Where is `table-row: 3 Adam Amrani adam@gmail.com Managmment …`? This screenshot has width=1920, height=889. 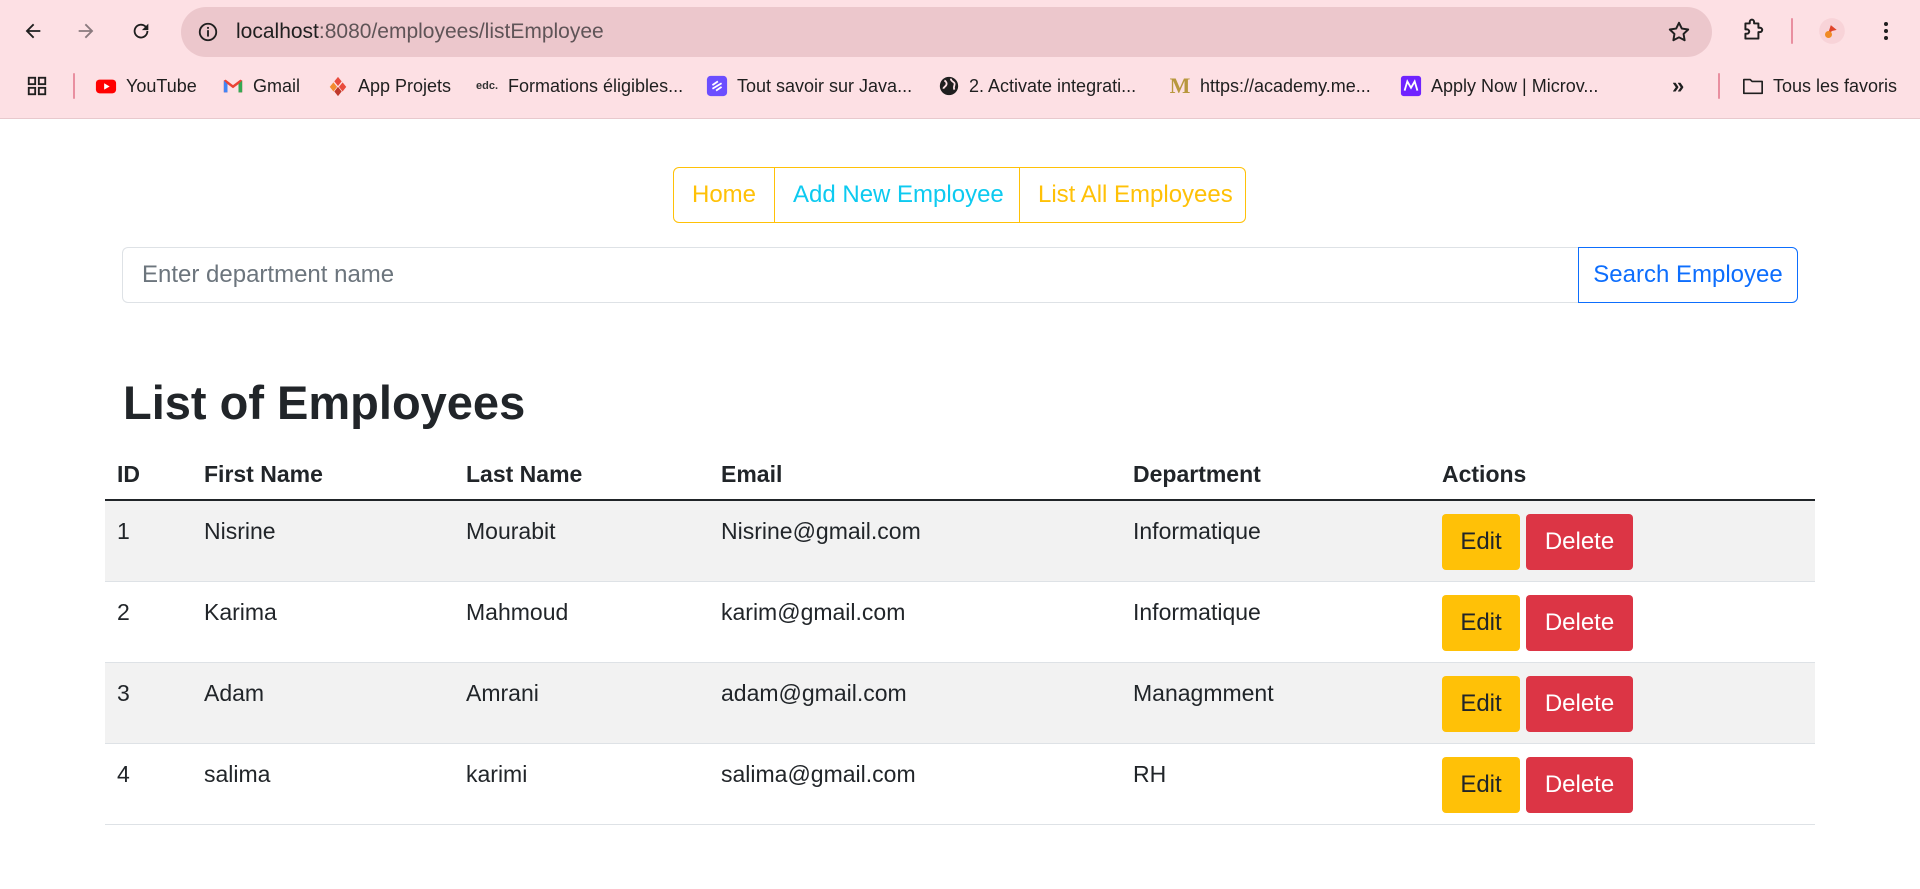
table-row: 3 Adam Amrani adam@gmail.com Managmment … is located at coordinates (960, 703).